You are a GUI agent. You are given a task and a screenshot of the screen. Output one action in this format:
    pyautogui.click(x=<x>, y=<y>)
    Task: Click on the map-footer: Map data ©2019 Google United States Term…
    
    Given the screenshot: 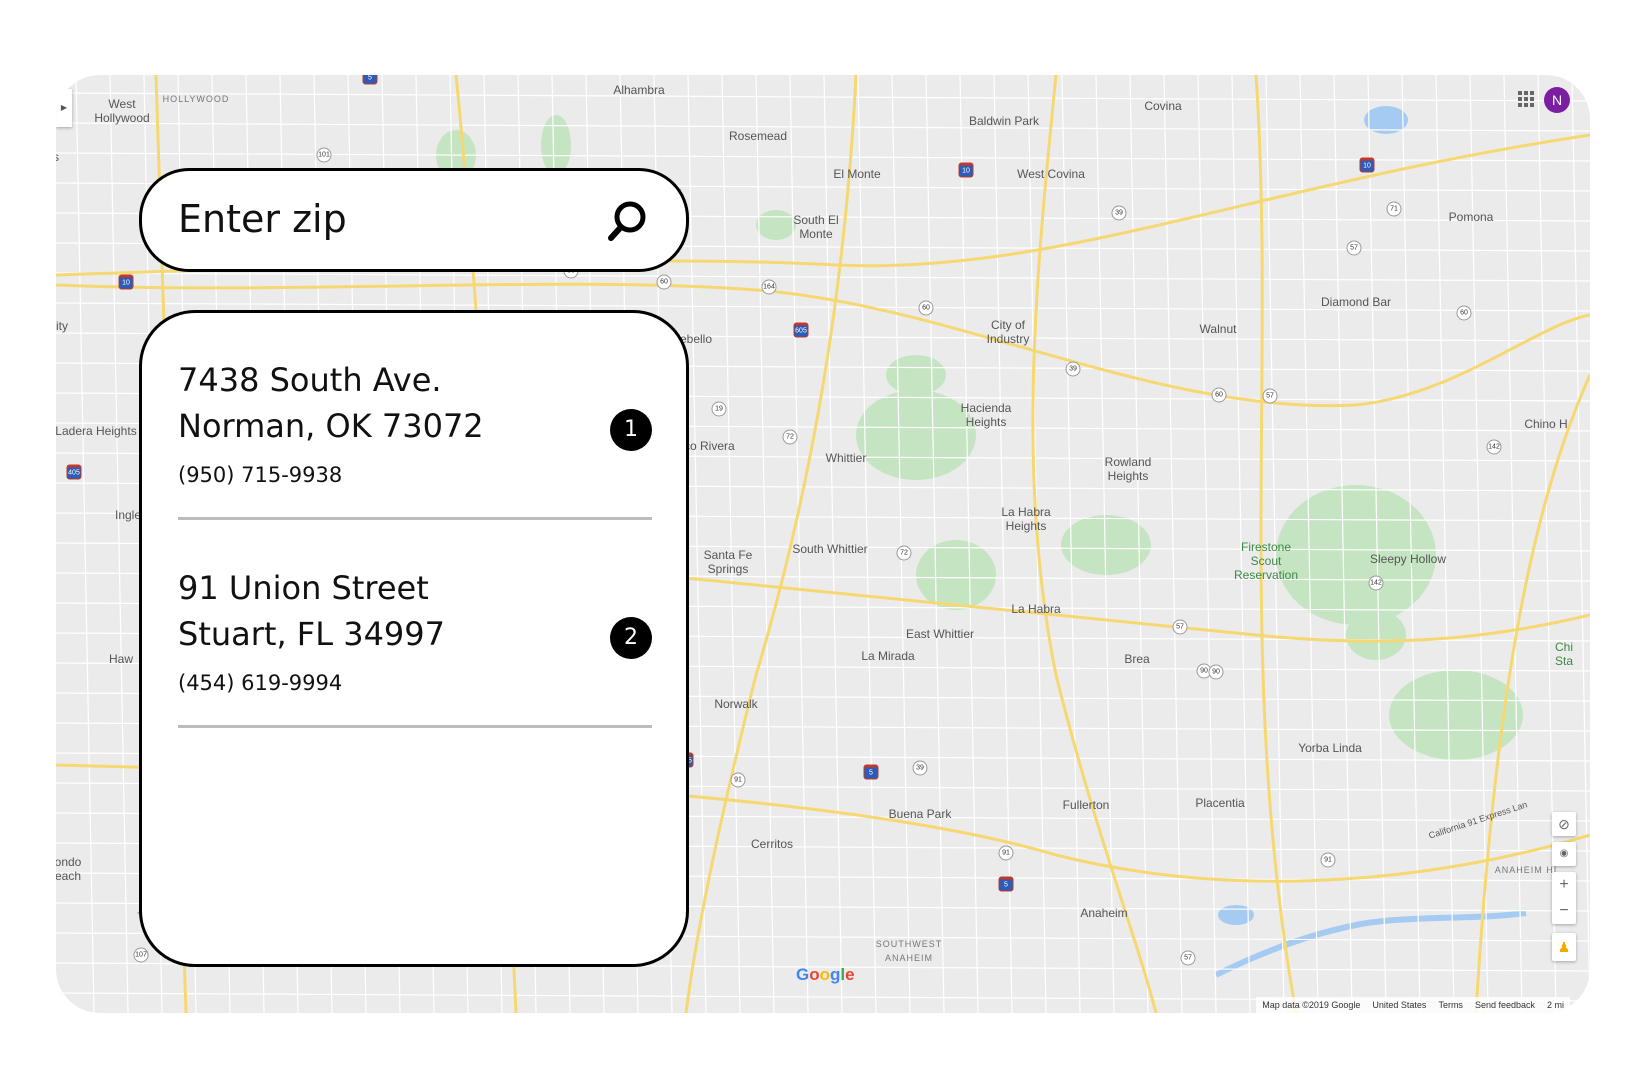 What is the action you would take?
    pyautogui.click(x=1413, y=1005)
    